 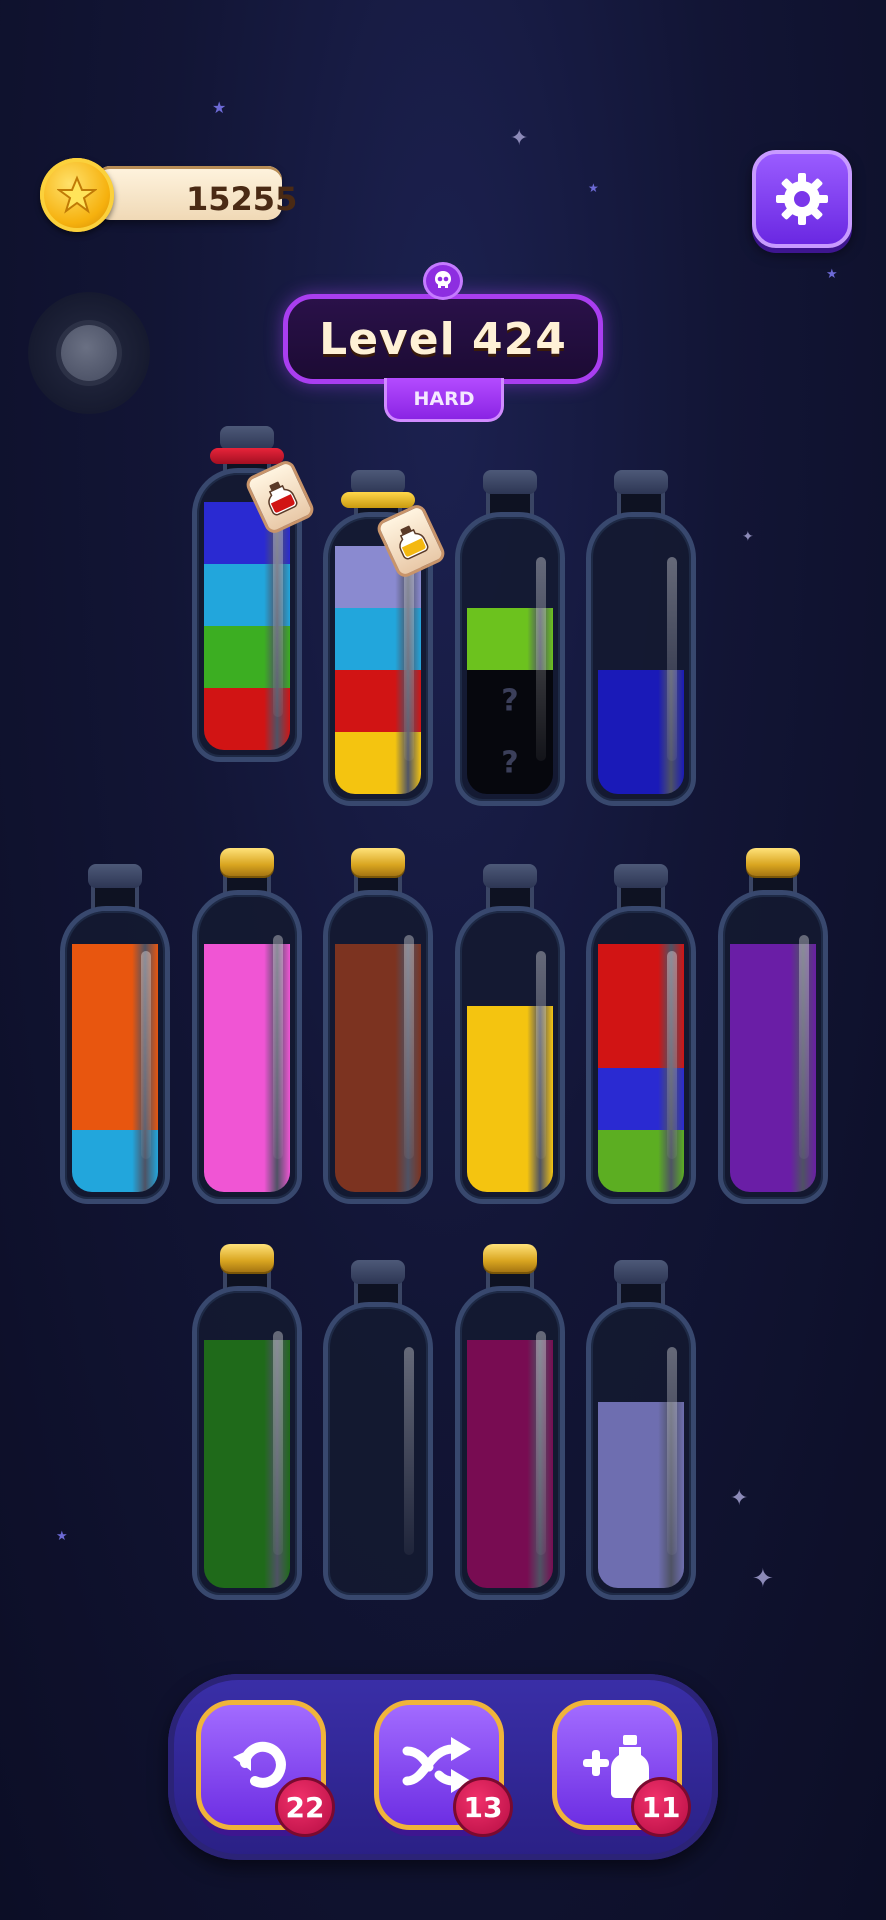 What do you see at coordinates (265, 1768) in the screenshot?
I see `undo-button: 22` at bounding box center [265, 1768].